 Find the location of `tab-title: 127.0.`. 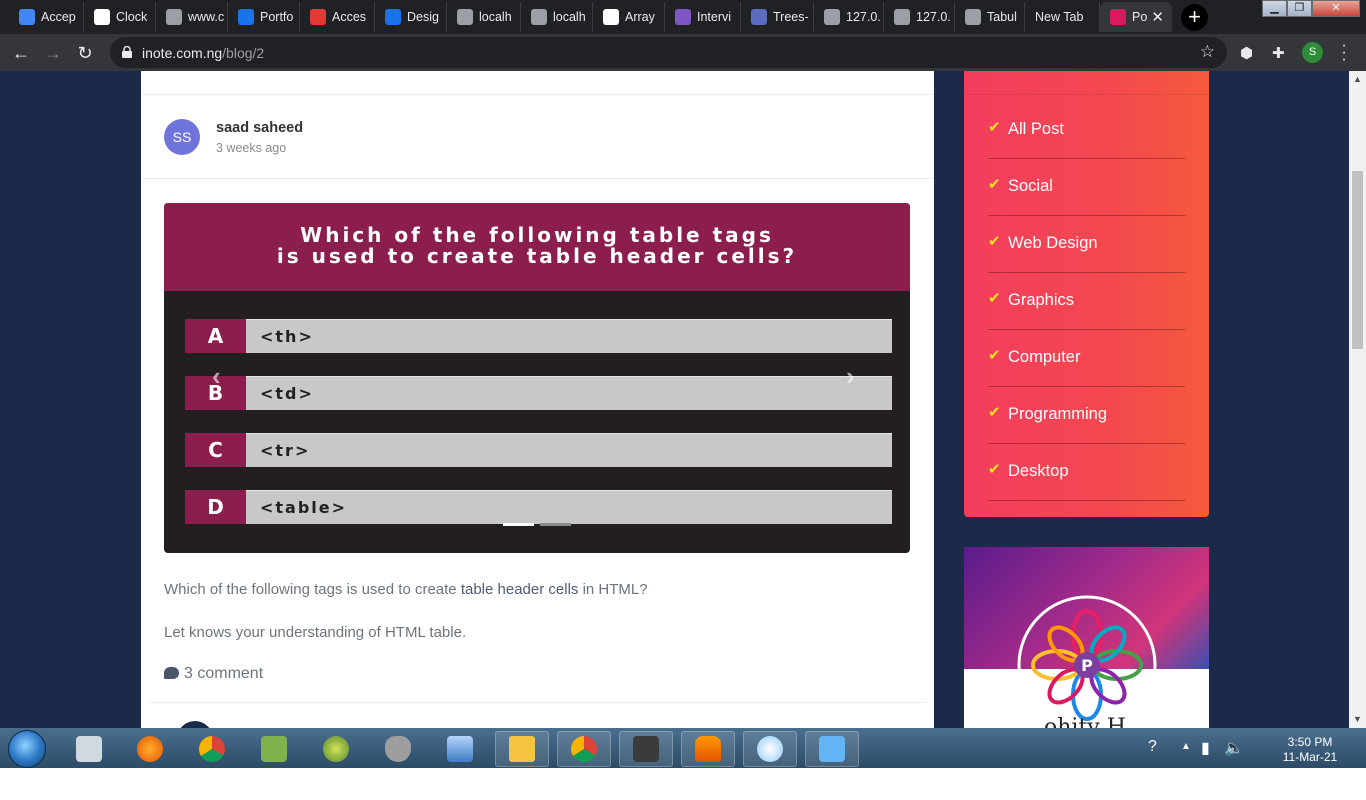

tab-title: 127.0. is located at coordinates (933, 17).